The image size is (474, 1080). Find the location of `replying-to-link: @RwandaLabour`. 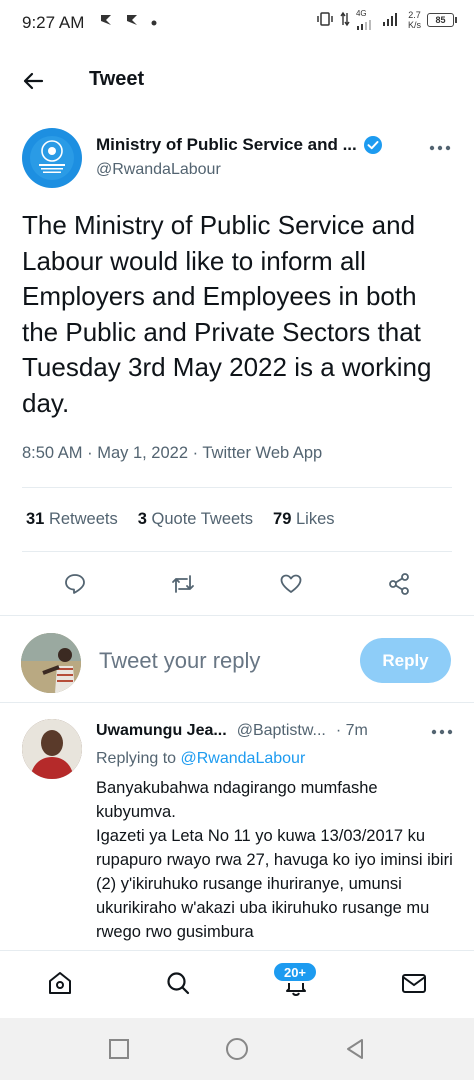

replying-to-link: @RwandaLabour is located at coordinates (243, 758).